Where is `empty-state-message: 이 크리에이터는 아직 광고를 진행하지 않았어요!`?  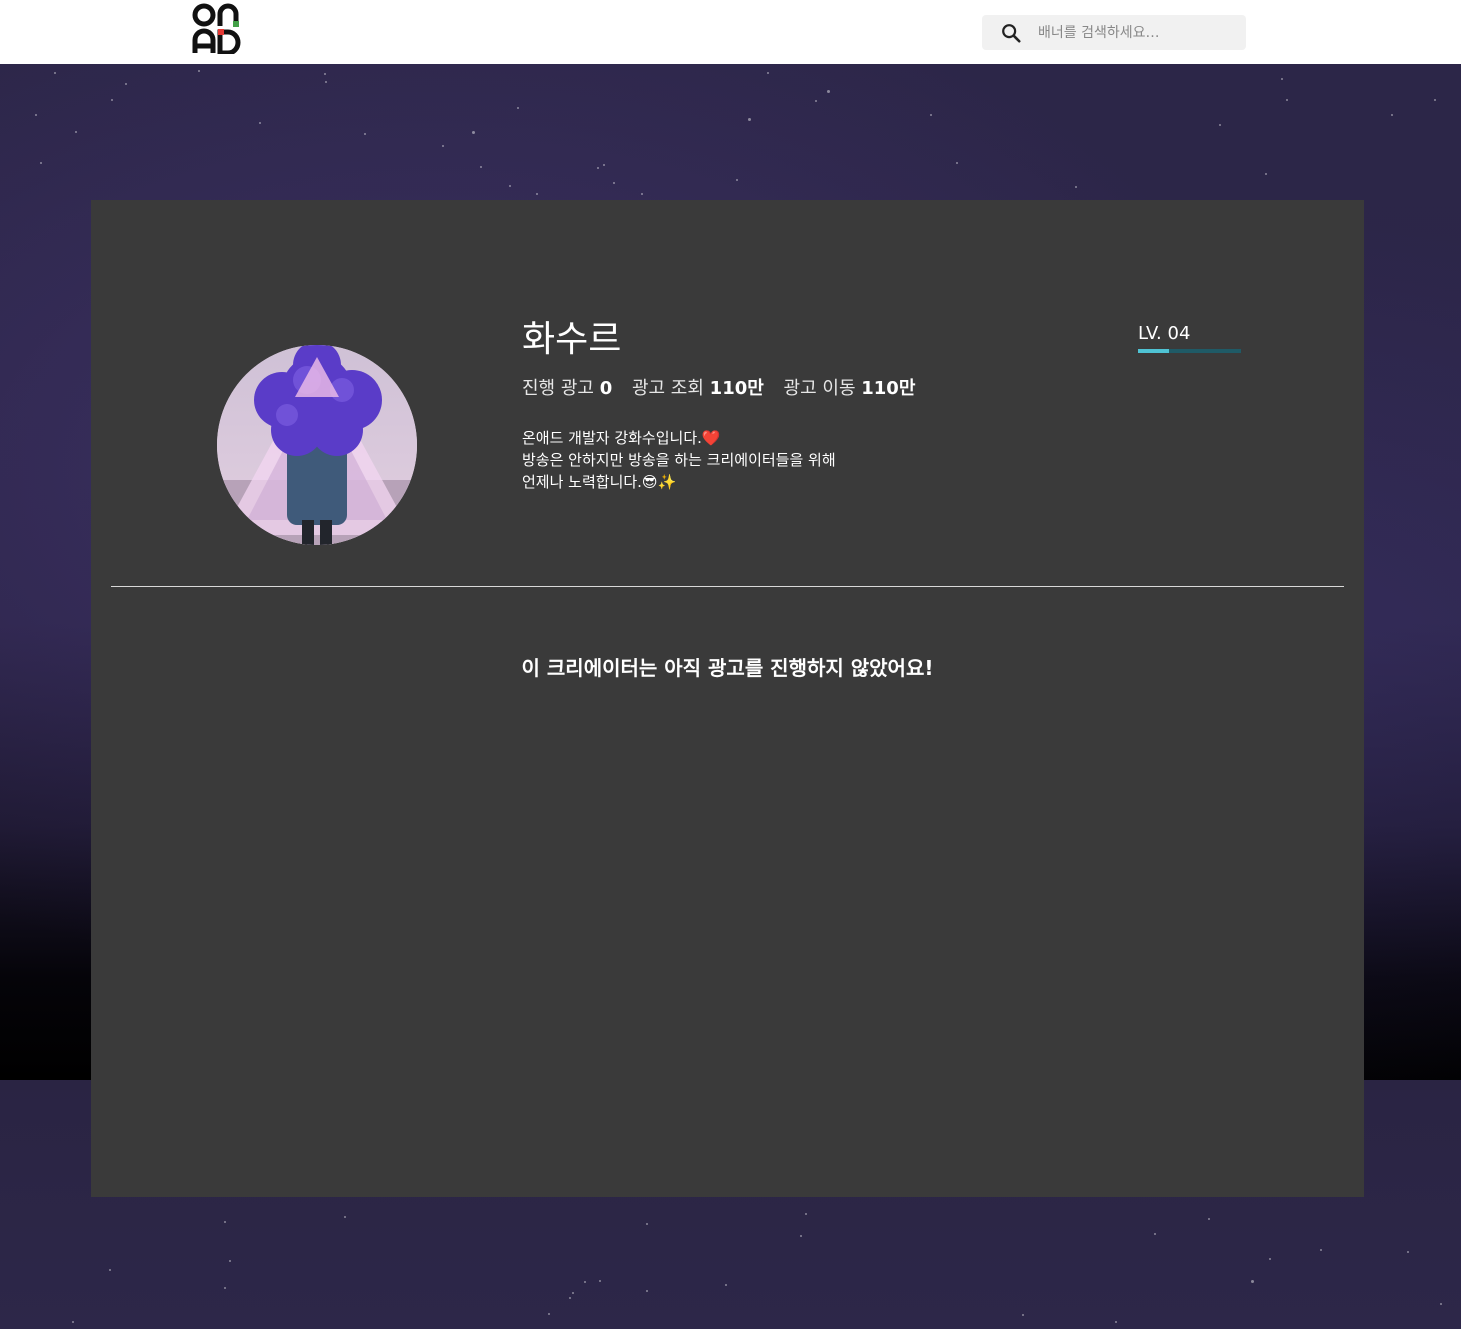
empty-state-message: 이 크리에이터는 아직 광고를 진행하지 않았어요! is located at coordinates (727, 668).